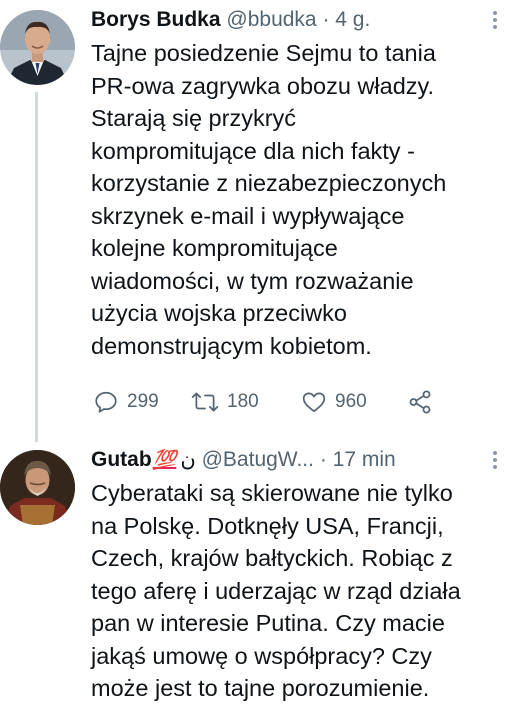 This screenshot has width=513, height=720. What do you see at coordinates (276, 590) in the screenshot?
I see `text-line: tego aferę i uderzając w rząd działa` at bounding box center [276, 590].